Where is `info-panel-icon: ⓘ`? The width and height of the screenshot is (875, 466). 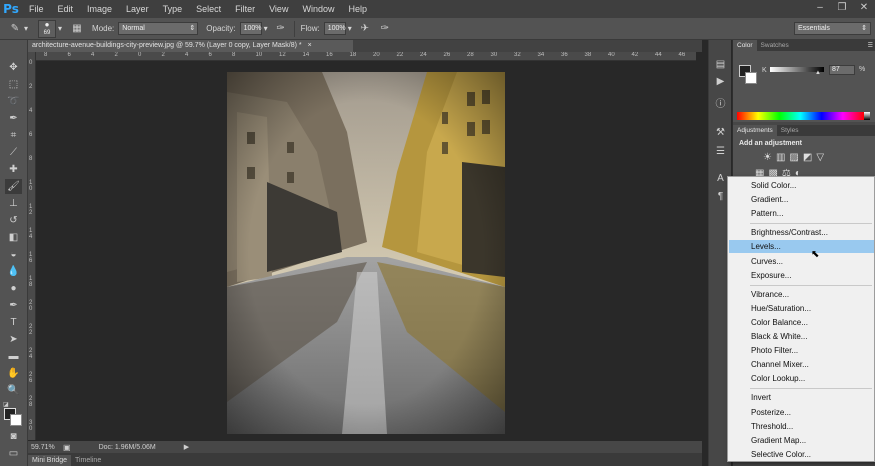
info-panel-icon: ⓘ is located at coordinates (720, 105).